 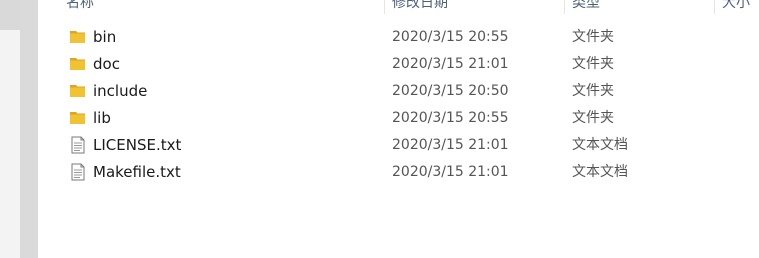 What do you see at coordinates (450, 91) in the screenshot?
I see `file-modified-date: 2020/3/15 20:50` at bounding box center [450, 91].